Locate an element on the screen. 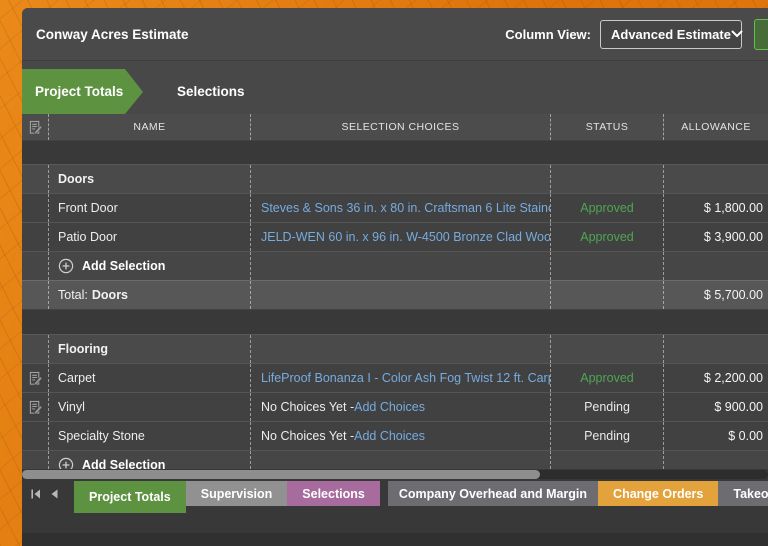  group-header-flooring: Flooring is located at coordinates (395, 348).